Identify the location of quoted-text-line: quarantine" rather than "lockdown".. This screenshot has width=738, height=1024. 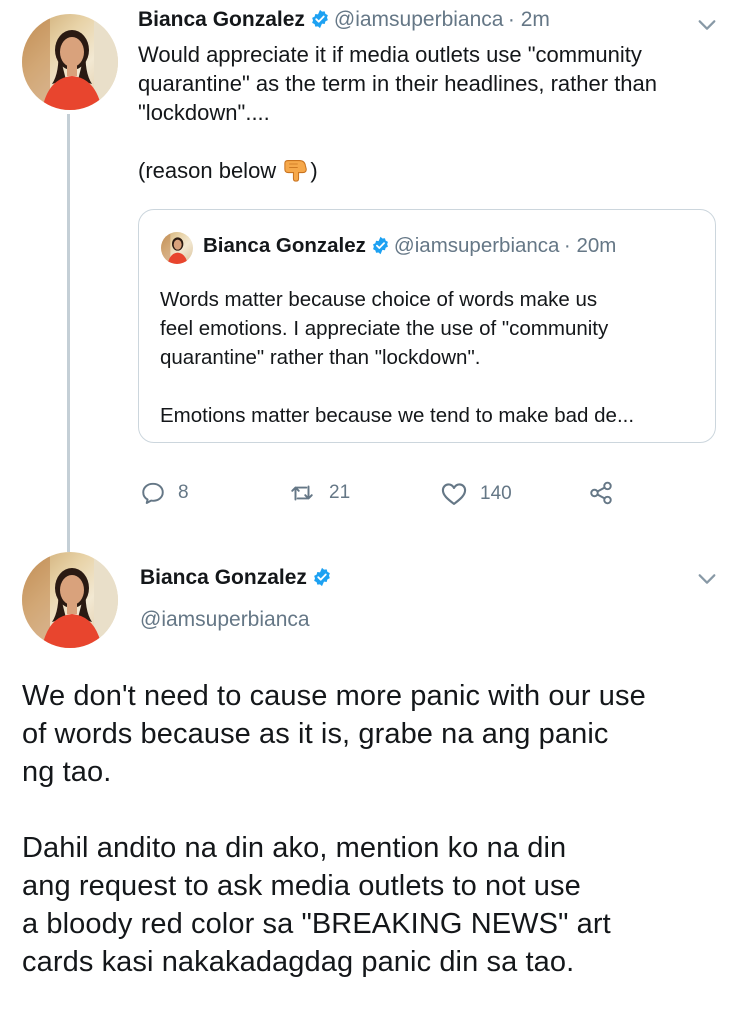
(320, 357).